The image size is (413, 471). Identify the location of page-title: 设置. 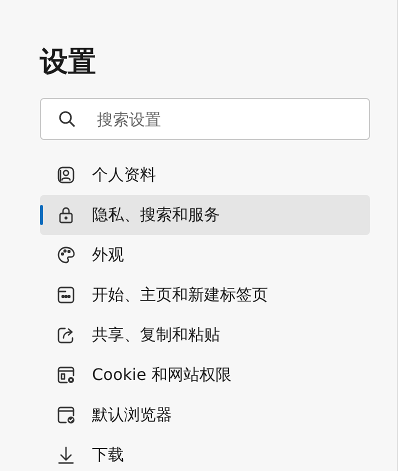
(68, 62).